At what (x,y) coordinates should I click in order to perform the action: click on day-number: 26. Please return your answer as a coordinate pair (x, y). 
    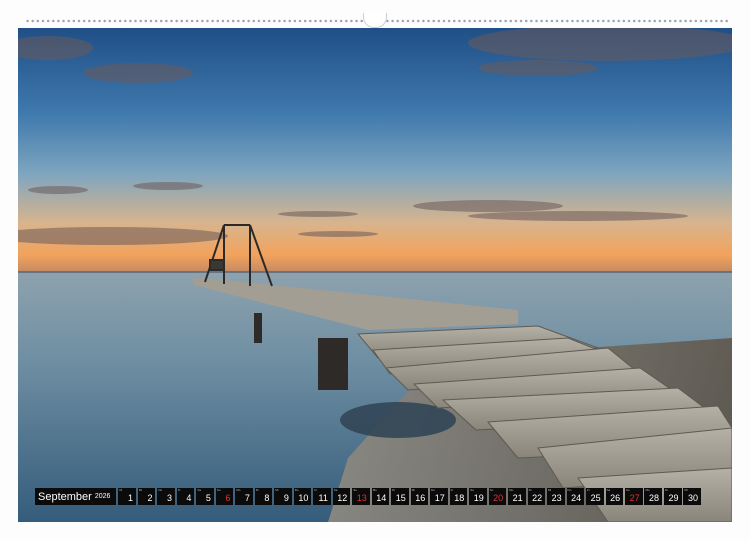
    Looking at the image, I should click on (615, 498).